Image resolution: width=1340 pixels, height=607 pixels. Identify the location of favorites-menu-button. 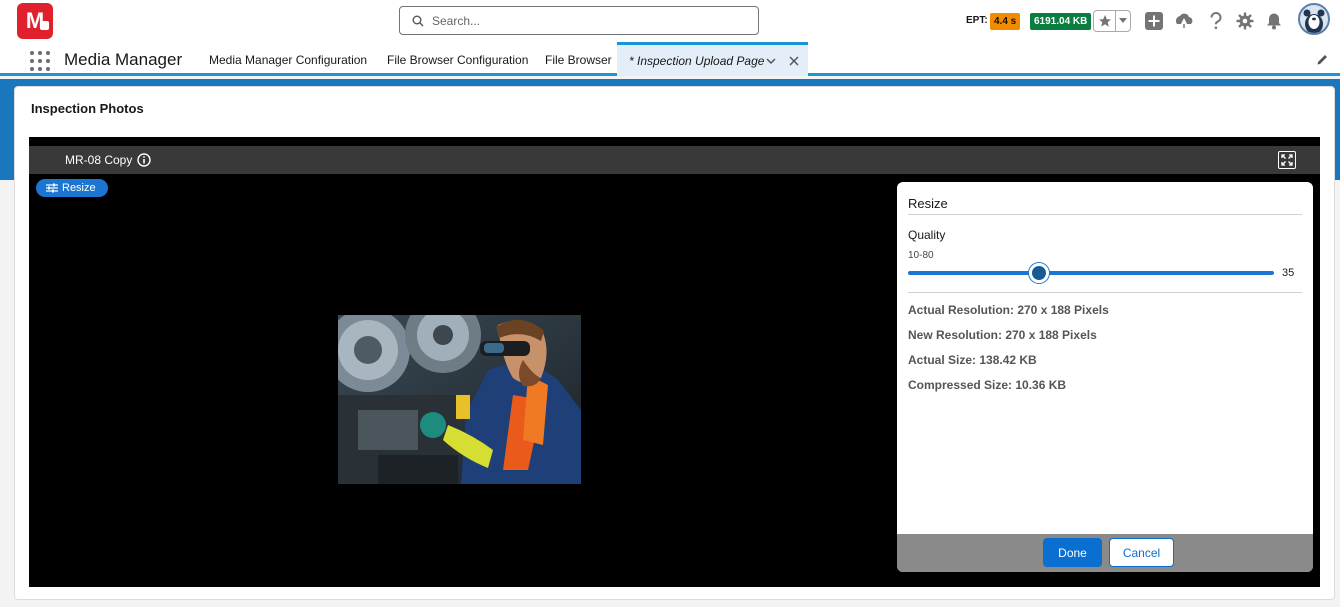
(1123, 21).